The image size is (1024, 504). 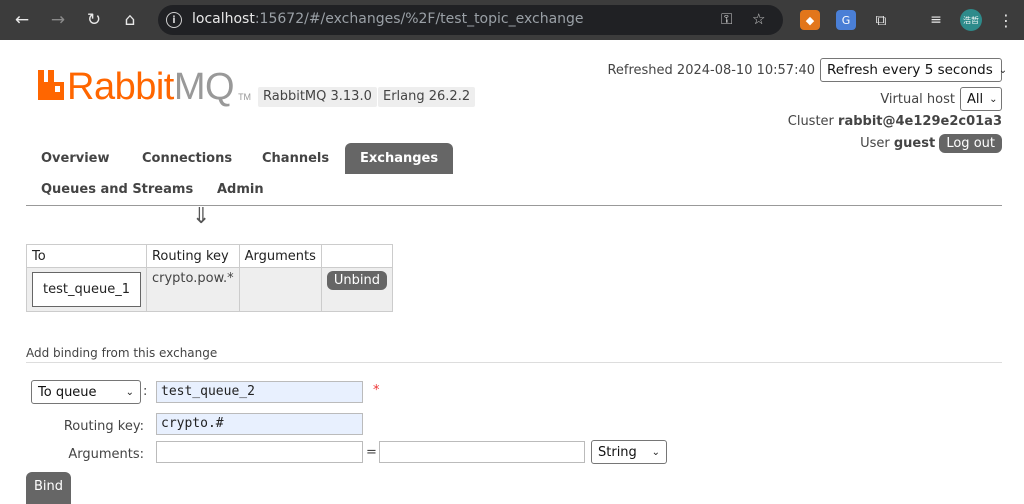 I want to click on argument-equals-sign: =, so click(x=371, y=452).